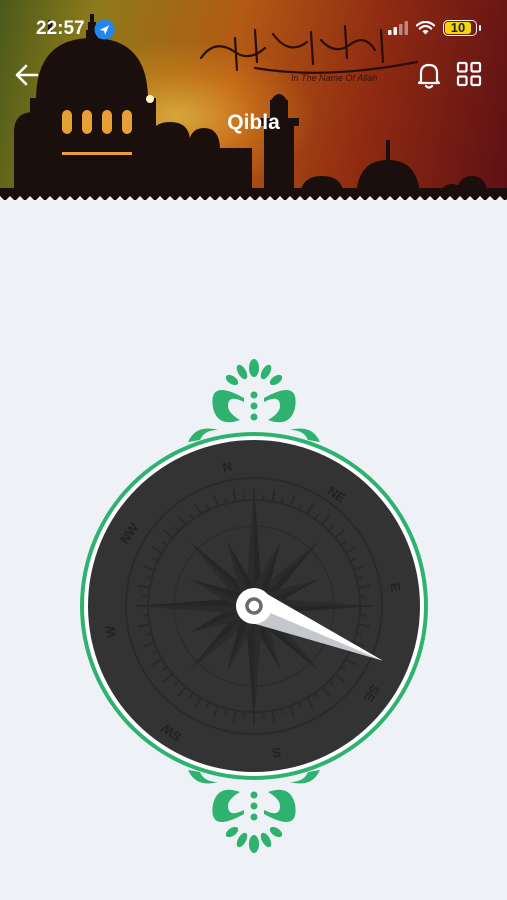 Image resolution: width=507 pixels, height=900 pixels. I want to click on status-time: 22:57, so click(60, 28).